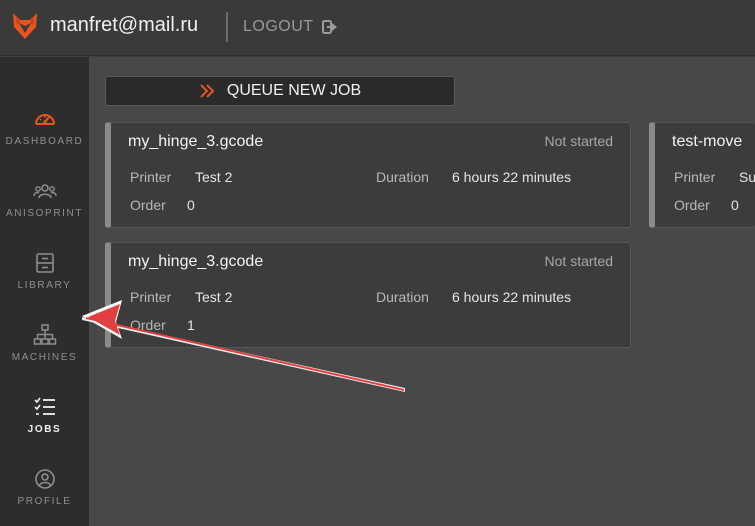 The image size is (755, 526). I want to click on fox-logo-icon, so click(25, 26).